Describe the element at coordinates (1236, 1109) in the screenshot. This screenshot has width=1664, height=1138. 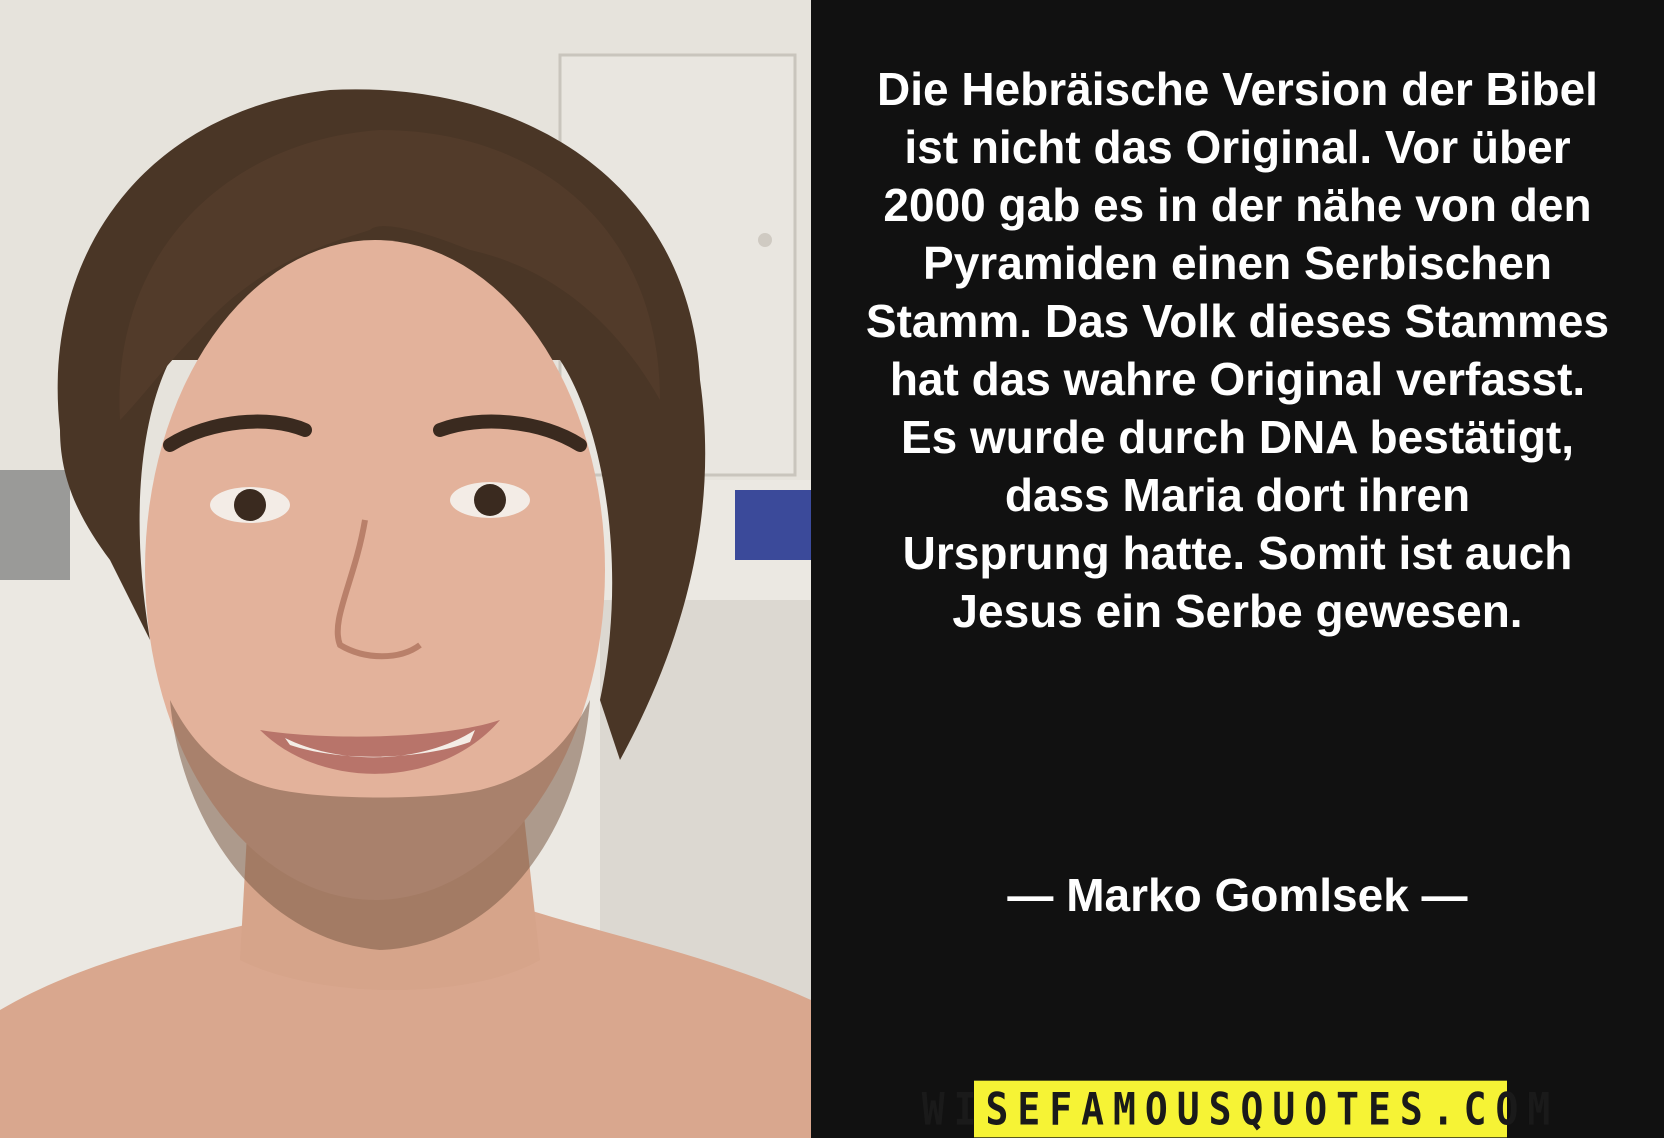
I see `site-watermark: WISEFAMOUSQUOTES.COM` at that location.